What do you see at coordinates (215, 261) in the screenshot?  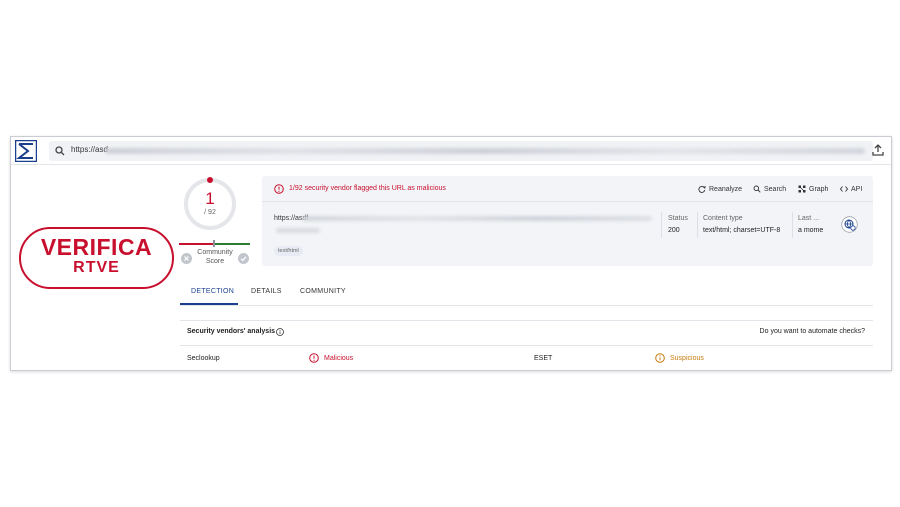 I see `community-label-line2: Score` at bounding box center [215, 261].